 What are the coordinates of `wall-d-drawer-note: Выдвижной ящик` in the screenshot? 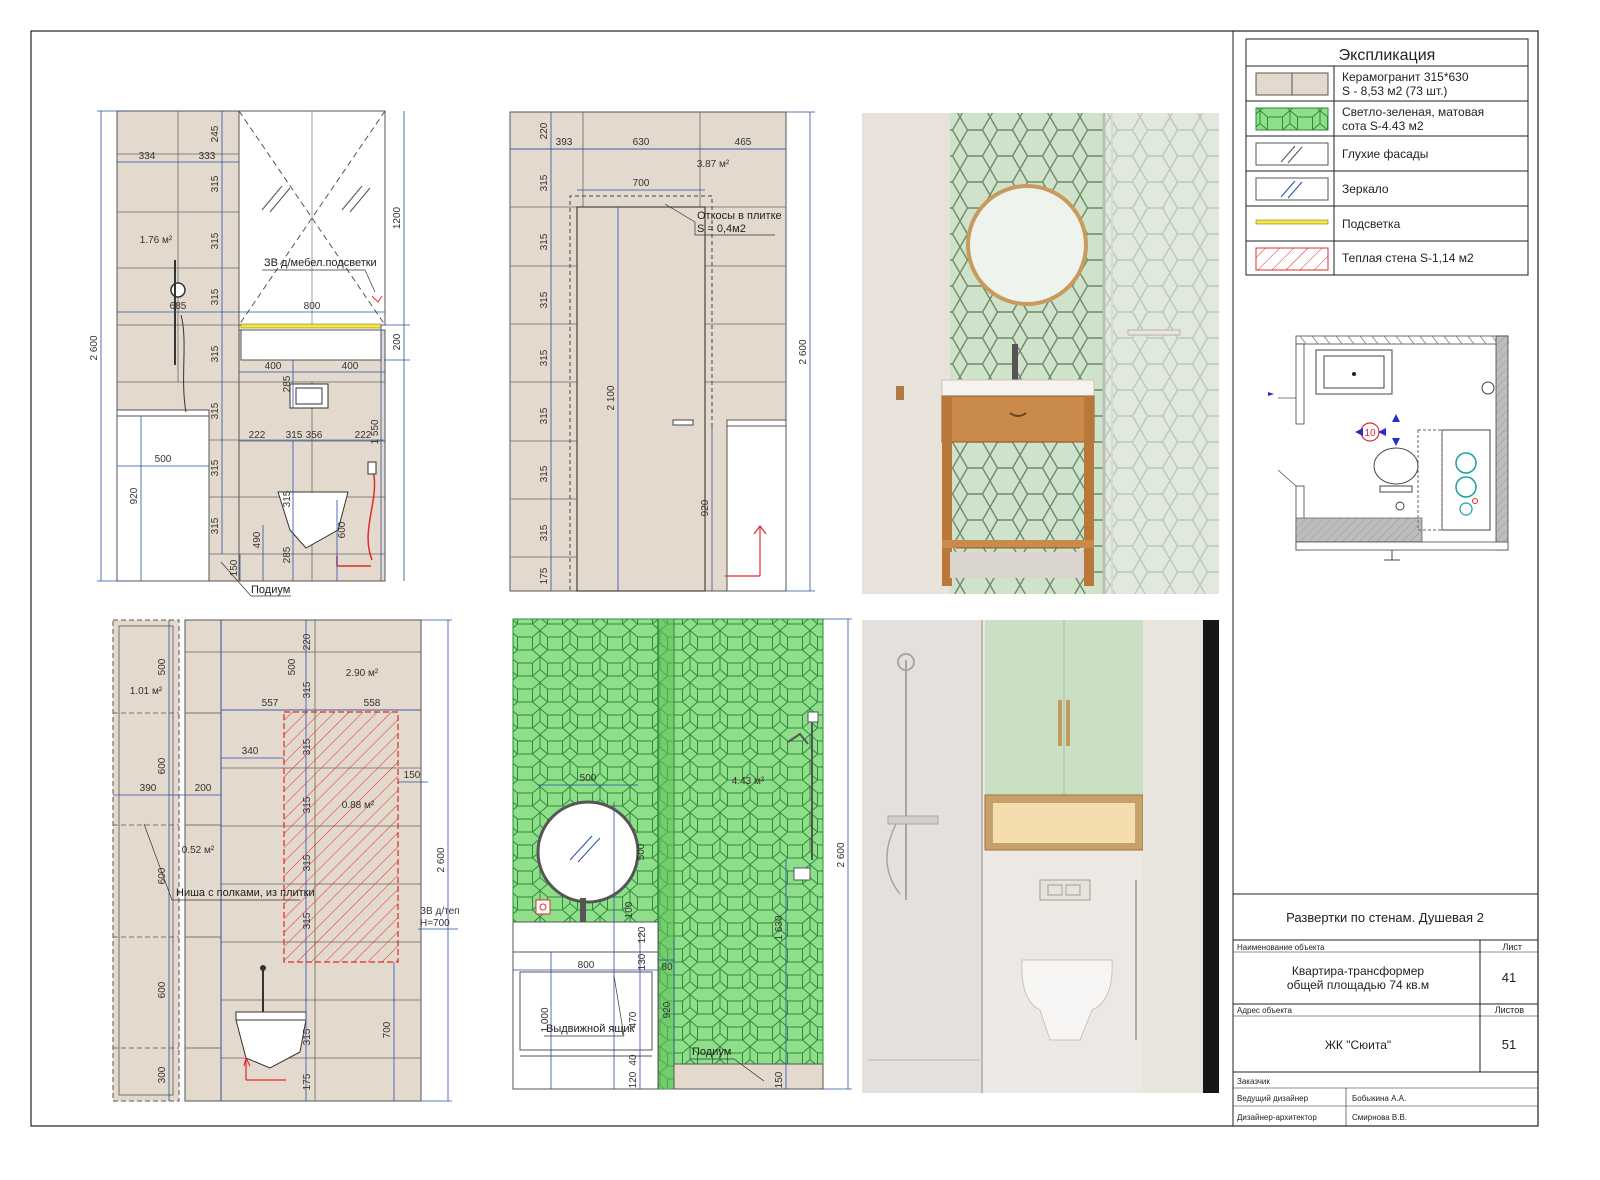 It's located at (590, 1029).